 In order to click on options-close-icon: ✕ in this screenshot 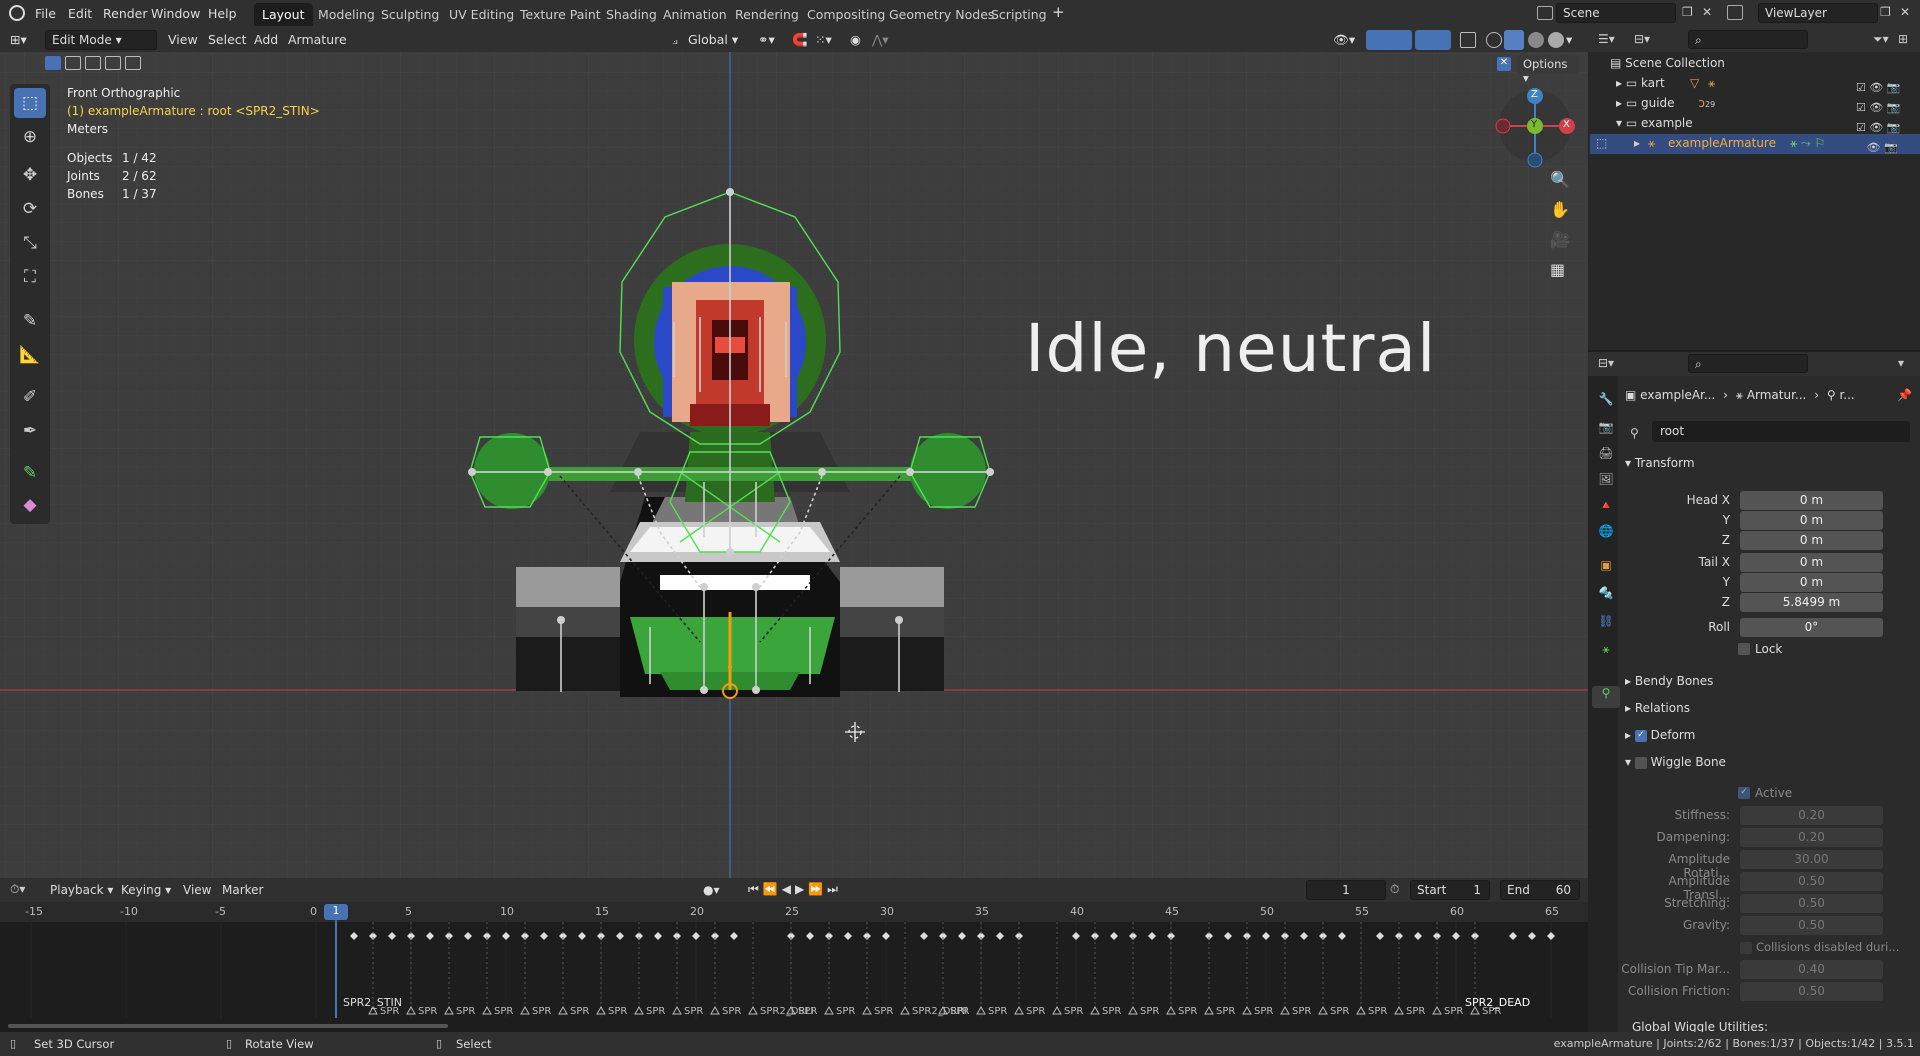, I will do `click(1504, 64)`.